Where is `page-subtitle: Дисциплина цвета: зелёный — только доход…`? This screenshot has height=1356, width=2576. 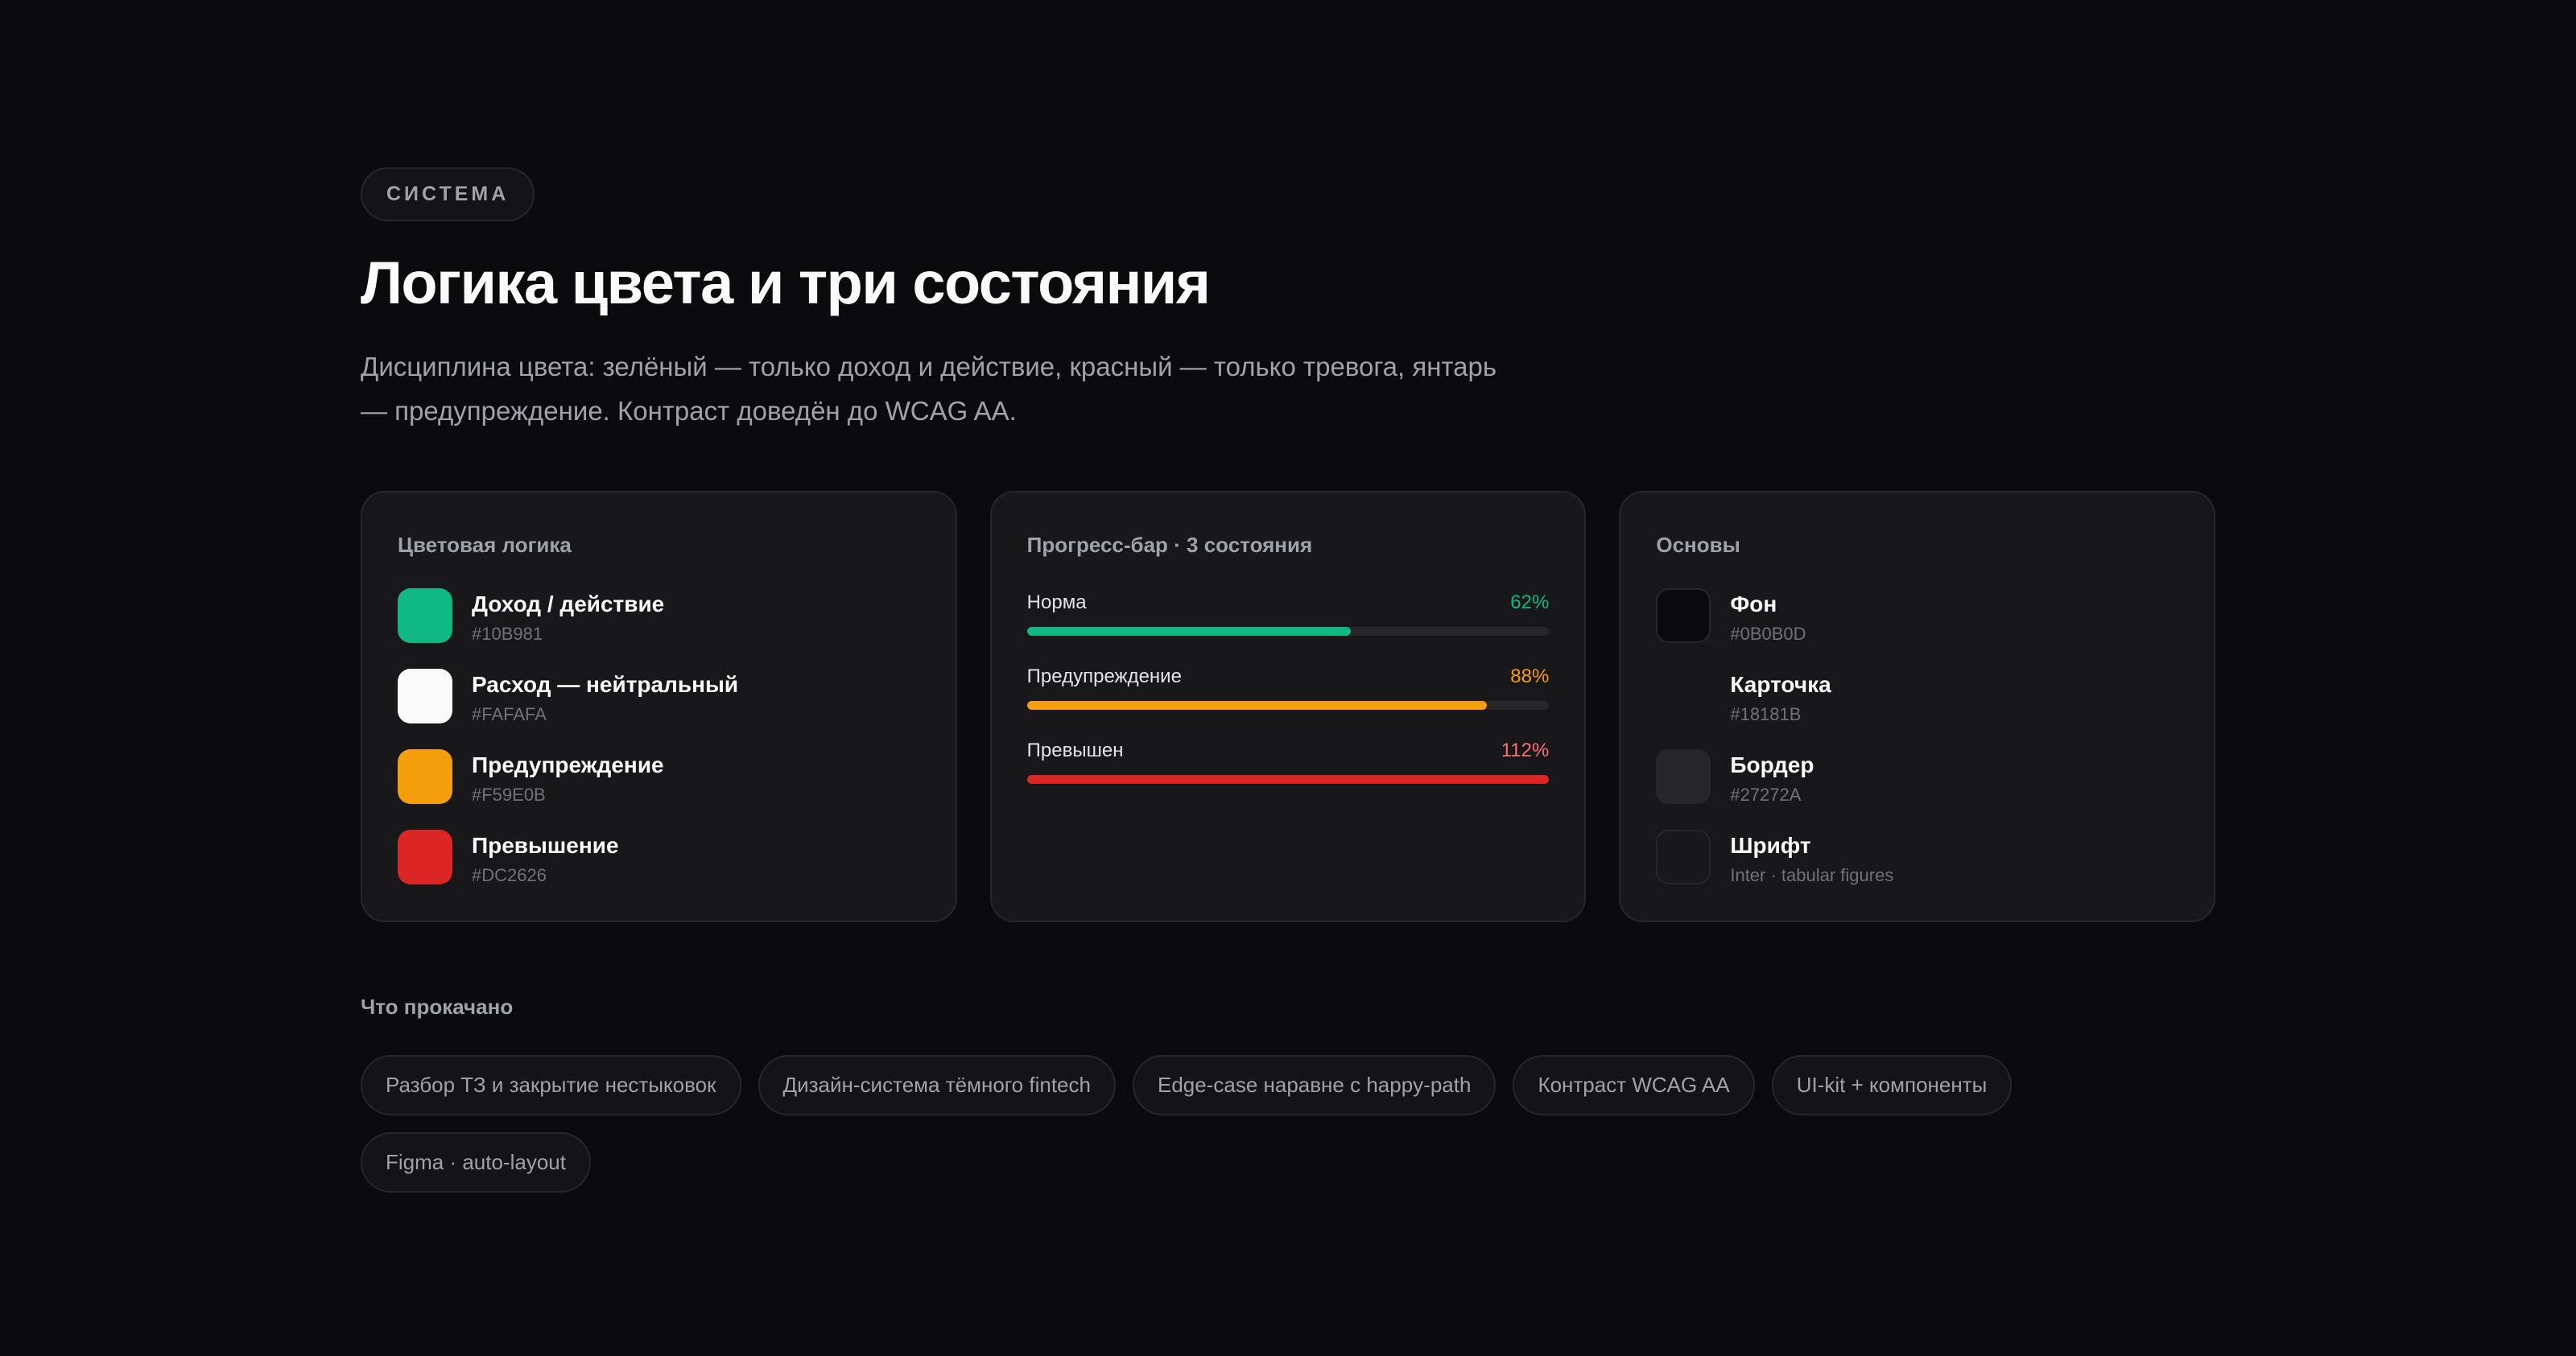 page-subtitle: Дисциплина цвета: зелёный — только доход… is located at coordinates (929, 388).